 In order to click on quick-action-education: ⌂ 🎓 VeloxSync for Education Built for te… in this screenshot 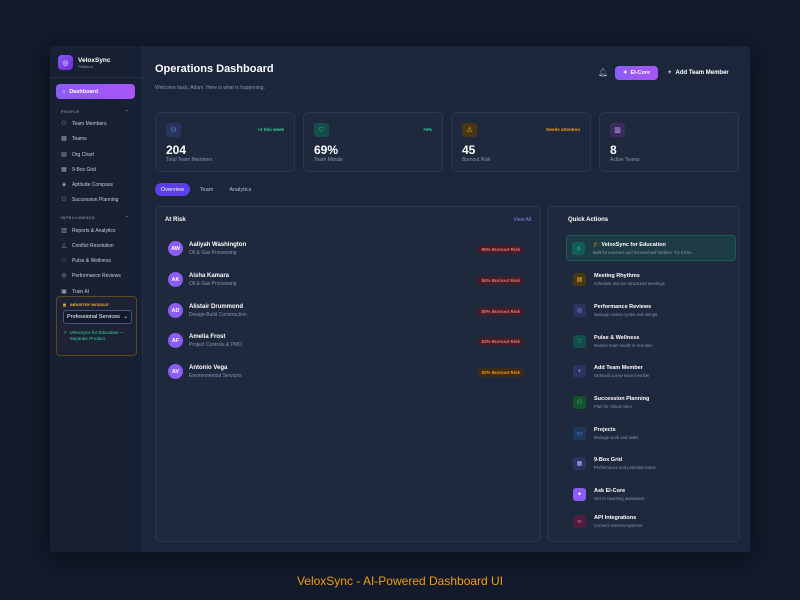, I will do `click(651, 248)`.